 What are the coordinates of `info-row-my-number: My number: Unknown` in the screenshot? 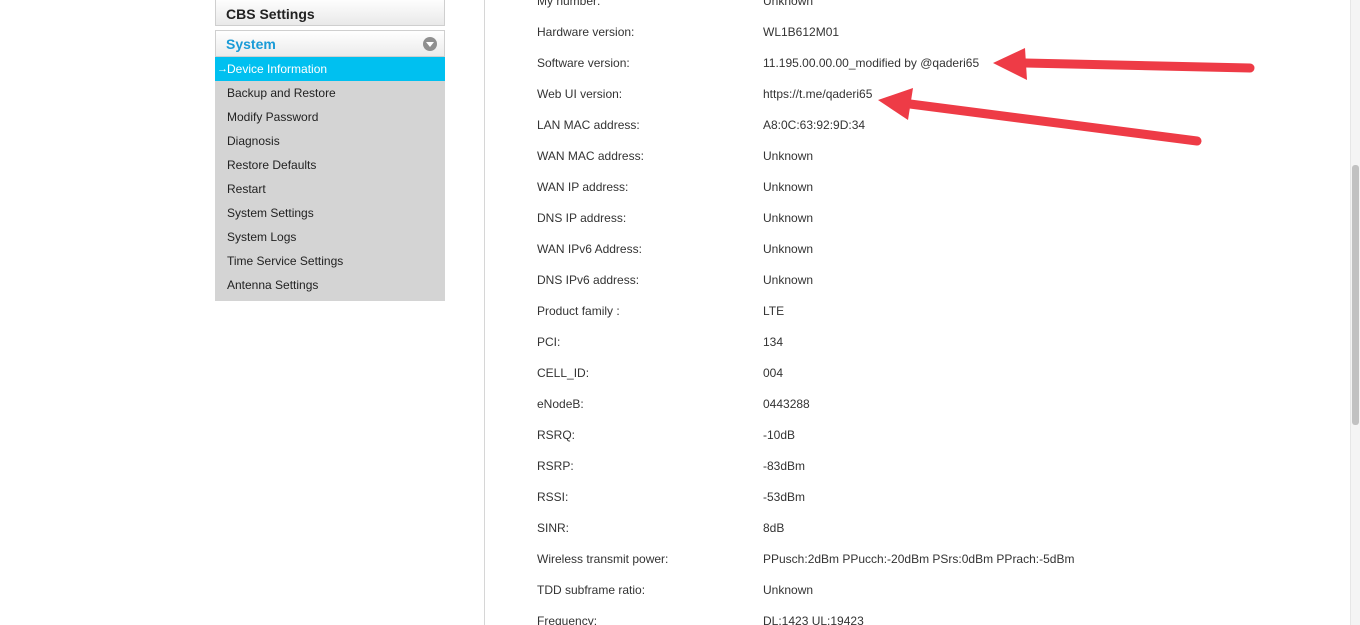 It's located at (927, 8).